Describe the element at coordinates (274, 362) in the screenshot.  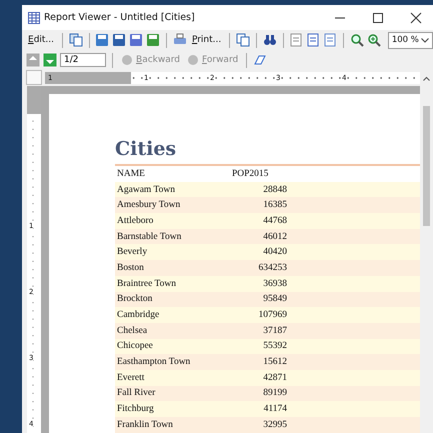
I see `table-cell-text: 15612` at that location.